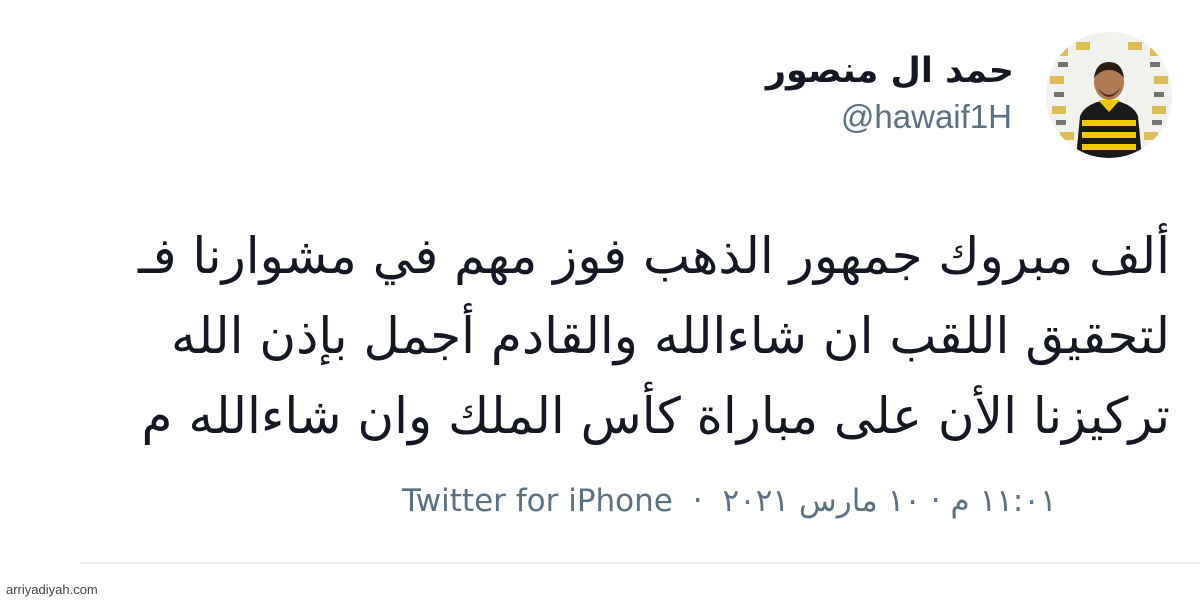 The image size is (1200, 603). I want to click on profile-avatar, so click(1109, 95).